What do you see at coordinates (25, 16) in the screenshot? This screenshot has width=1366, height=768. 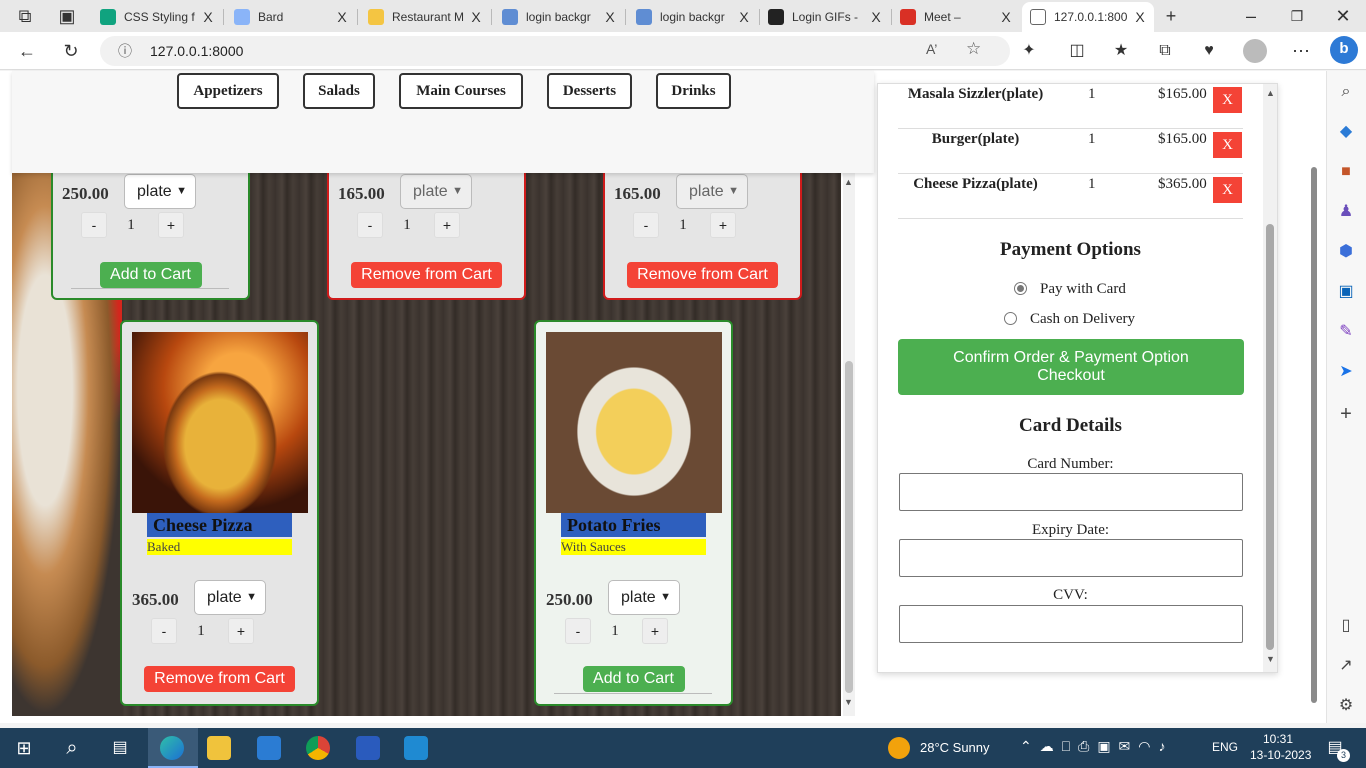 I see `workspaces-icon: ⧉` at bounding box center [25, 16].